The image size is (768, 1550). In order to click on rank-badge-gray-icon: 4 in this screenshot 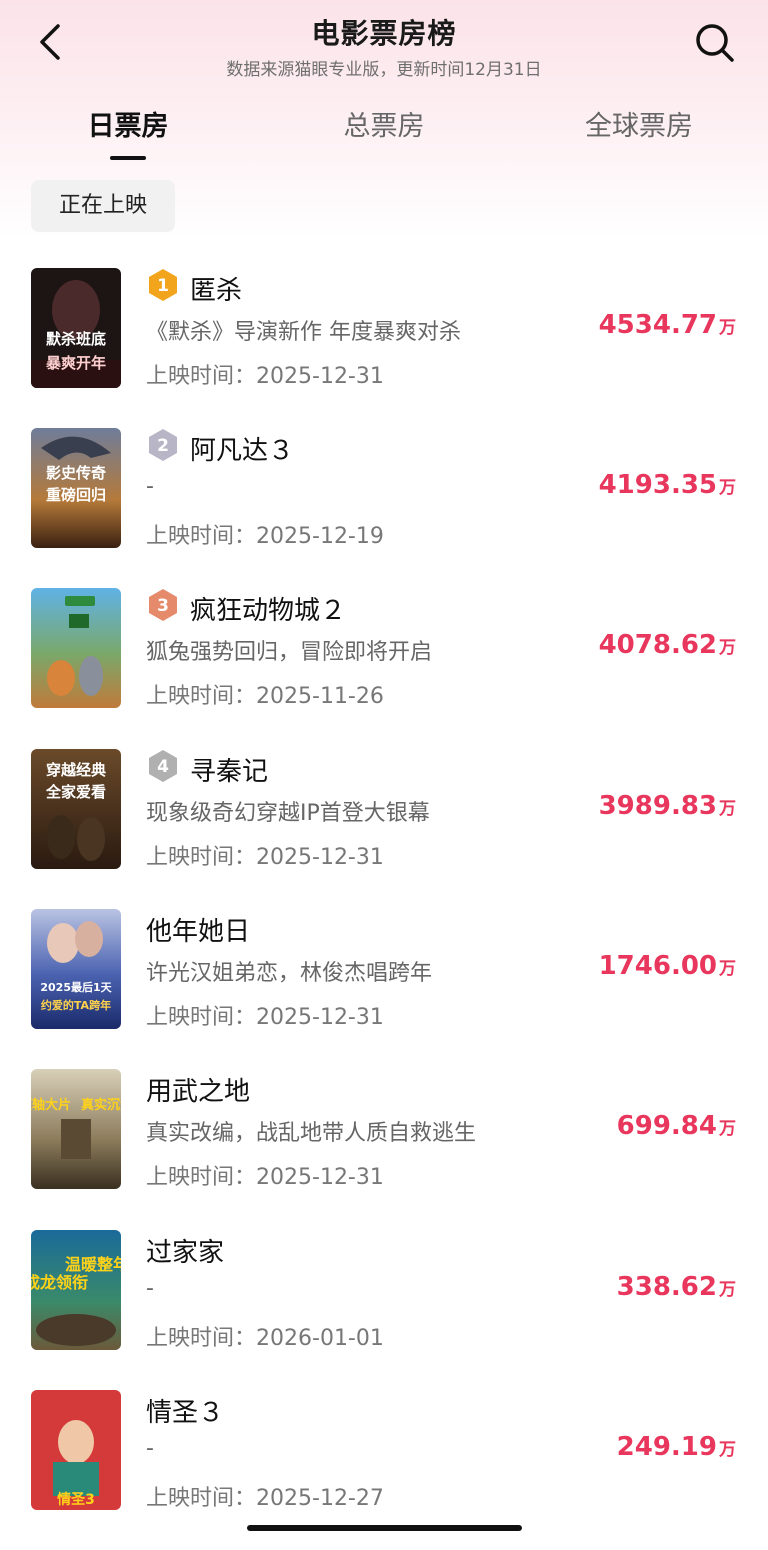, I will do `click(163, 766)`.